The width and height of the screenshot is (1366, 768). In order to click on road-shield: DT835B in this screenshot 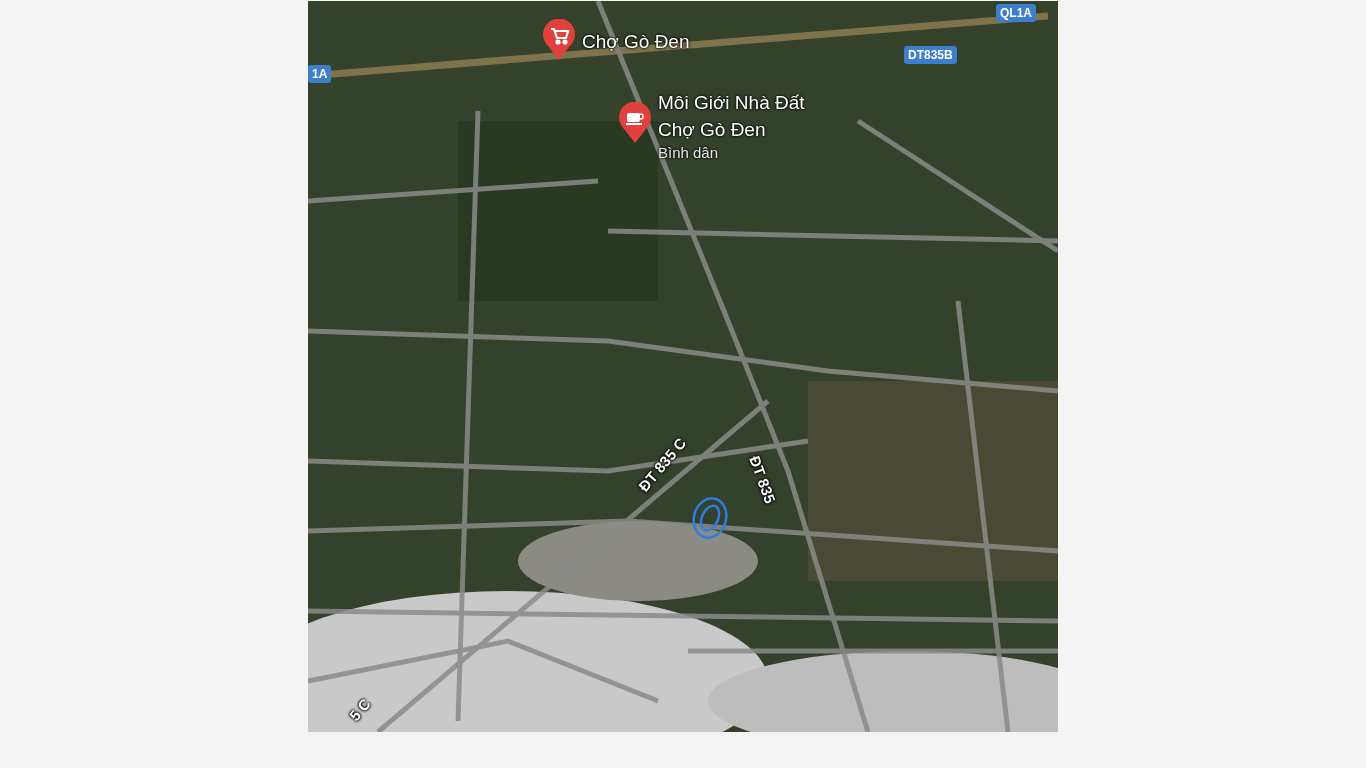, I will do `click(930, 55)`.